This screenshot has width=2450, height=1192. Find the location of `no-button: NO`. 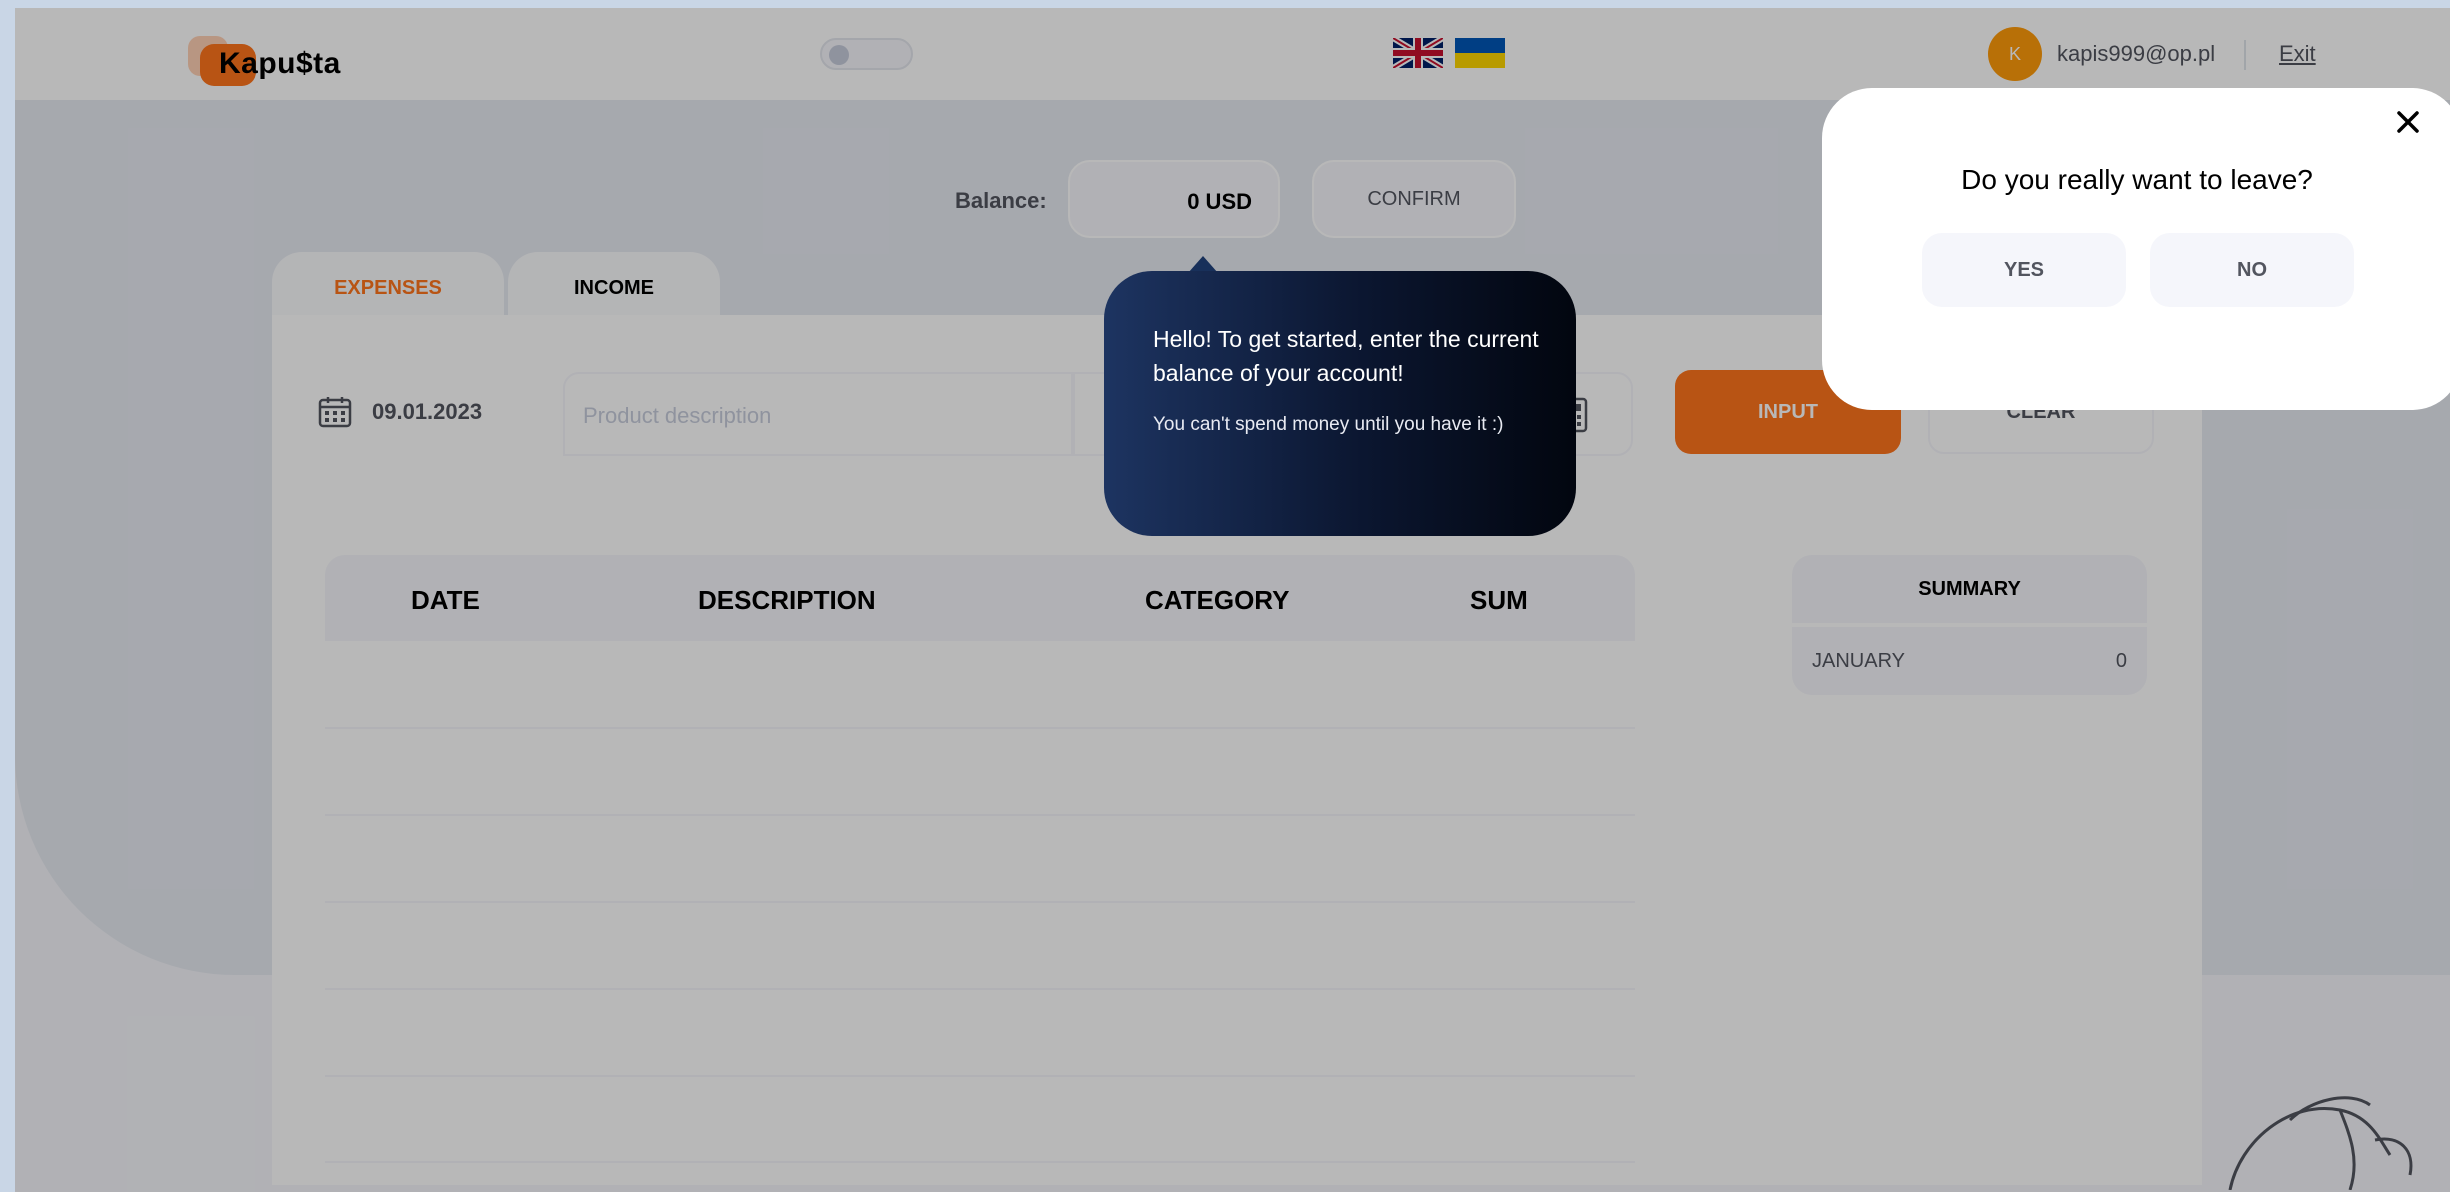

no-button: NO is located at coordinates (2252, 270).